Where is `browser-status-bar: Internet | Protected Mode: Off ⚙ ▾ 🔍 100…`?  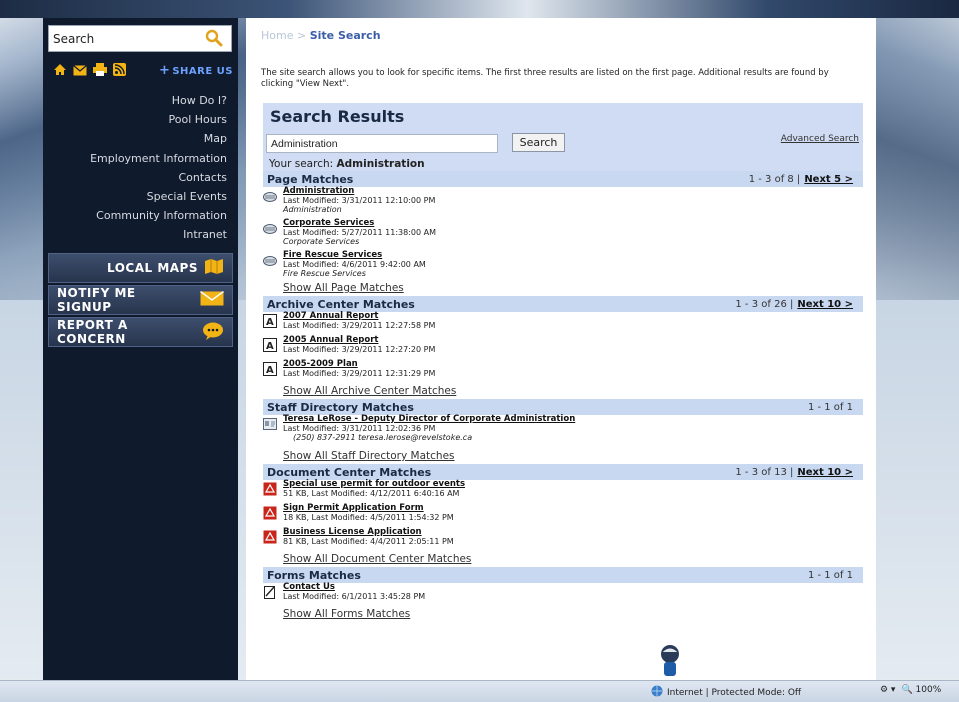 browser-status-bar: Internet | Protected Mode: Off ⚙ ▾ 🔍 100… is located at coordinates (479, 691).